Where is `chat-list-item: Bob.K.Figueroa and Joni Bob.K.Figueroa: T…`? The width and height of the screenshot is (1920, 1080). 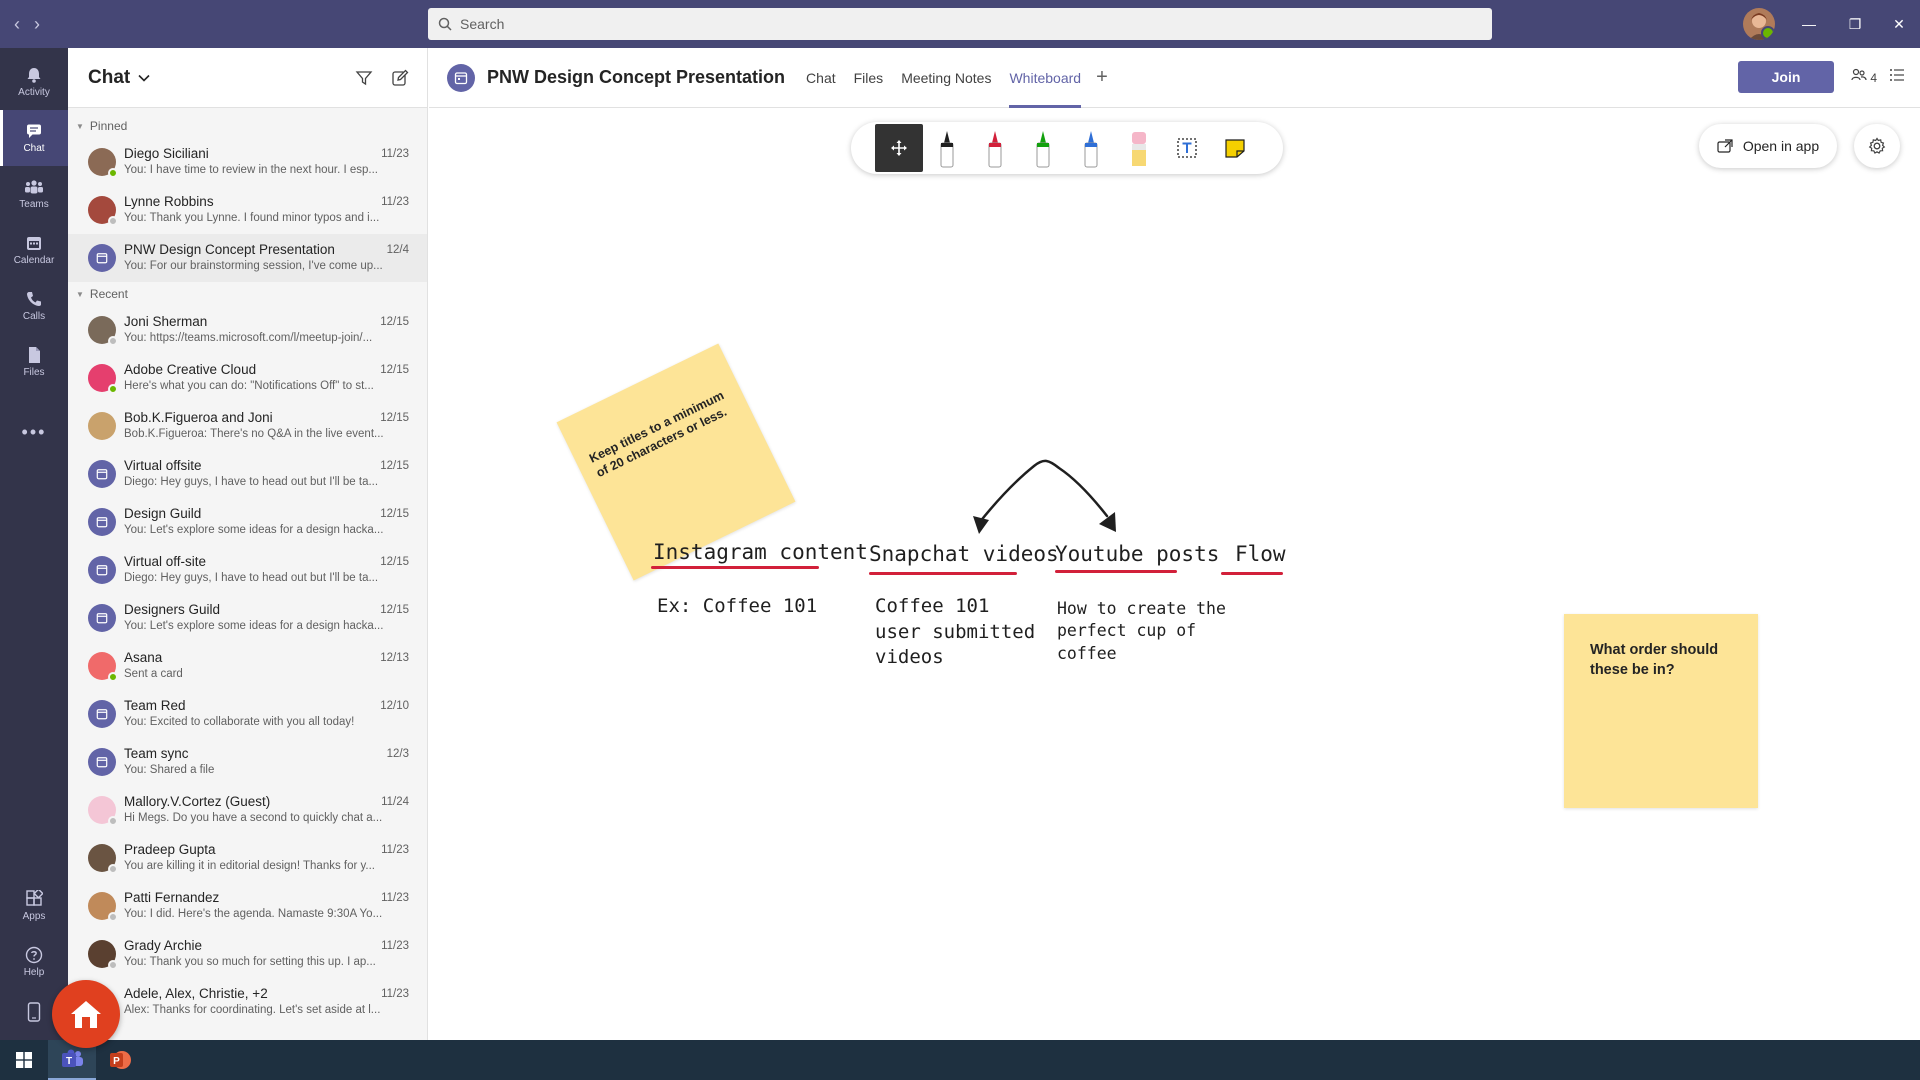 chat-list-item: Bob.K.Figueroa and Joni Bob.K.Figueroa: T… is located at coordinates (247, 426).